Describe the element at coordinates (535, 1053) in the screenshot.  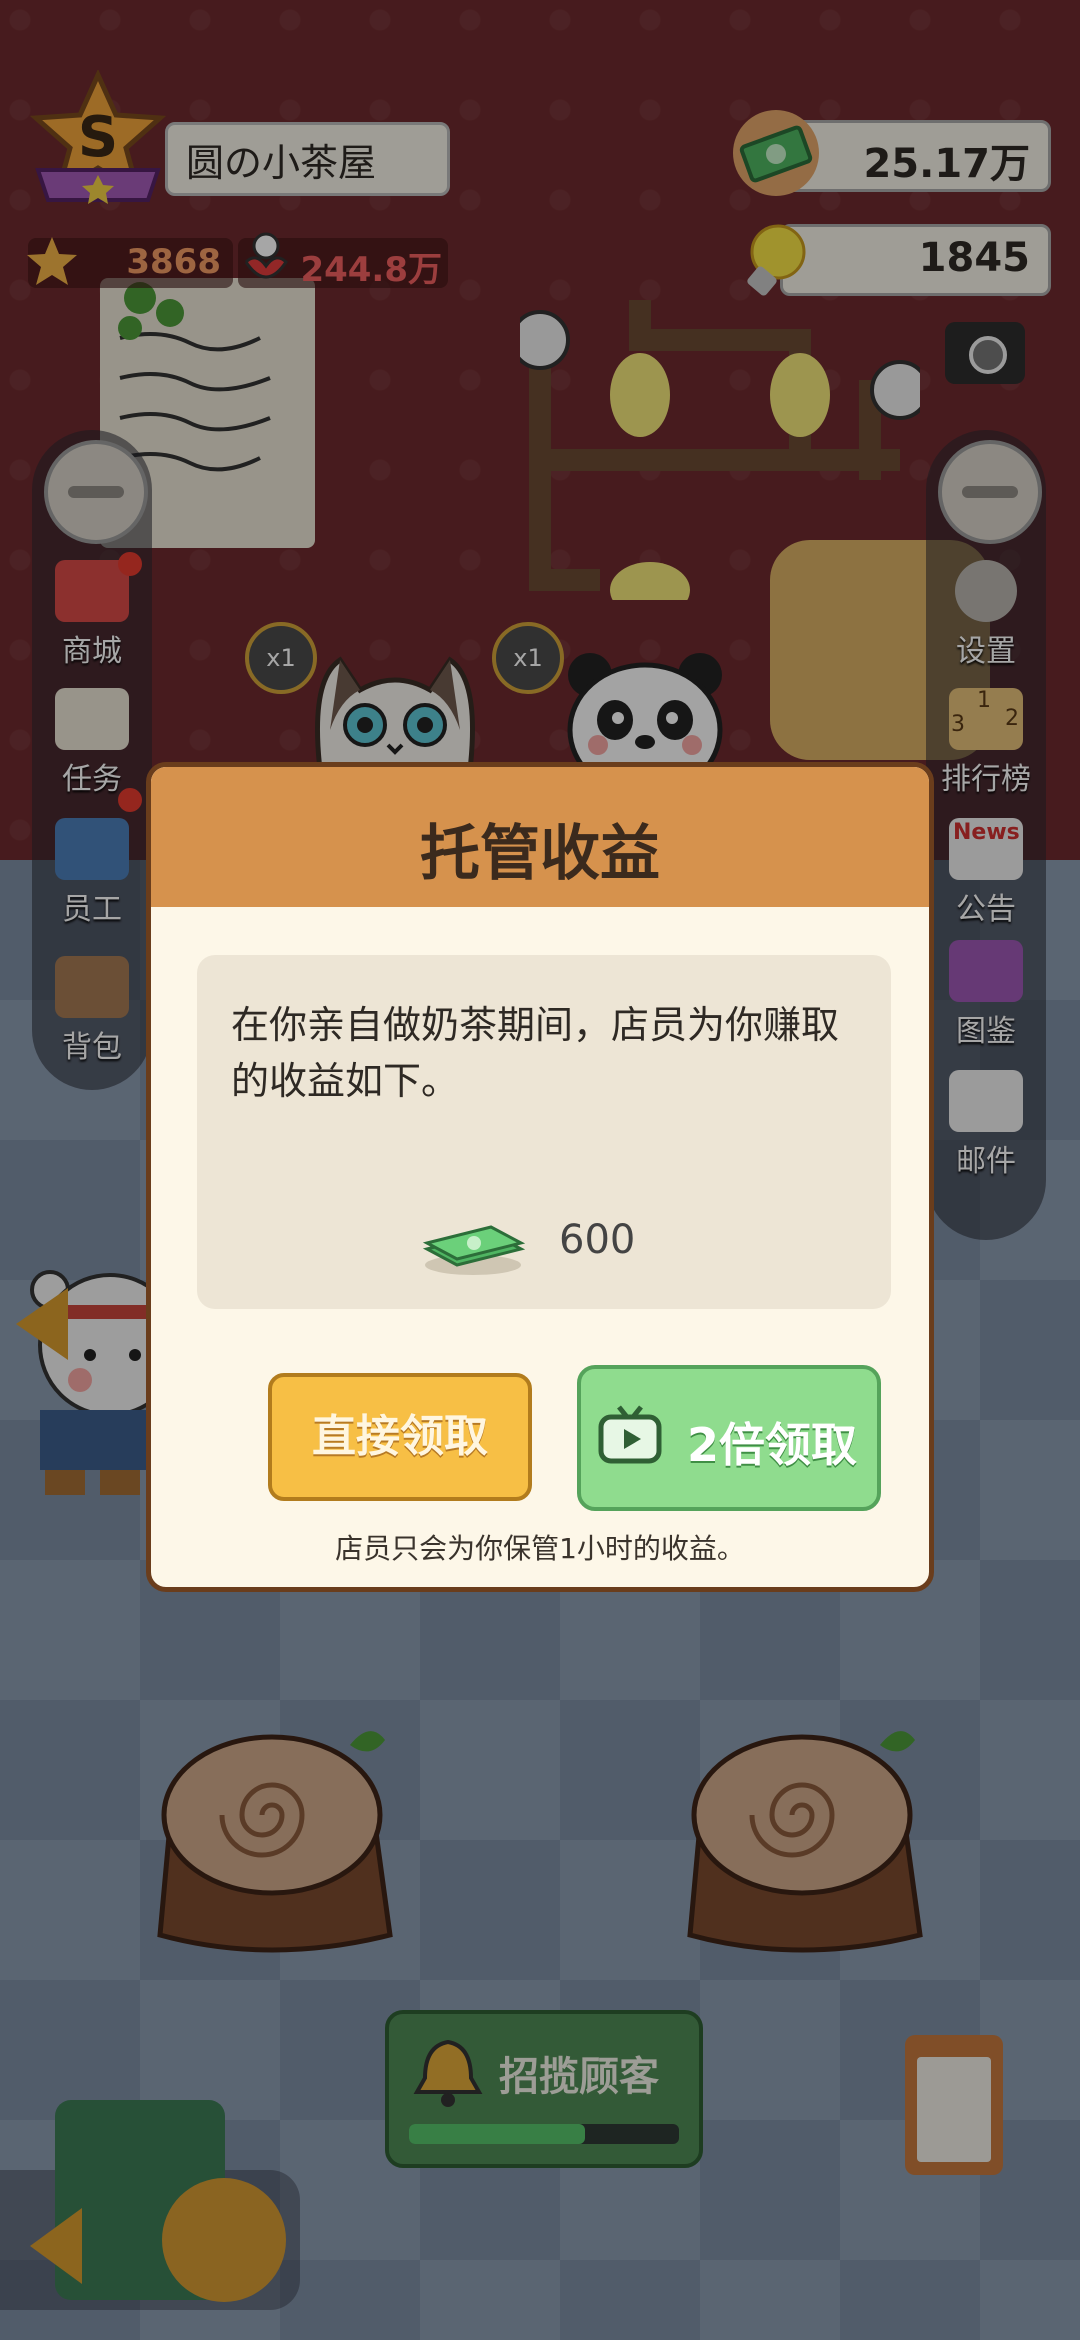
I see `earnings-message: 在你亲自做奶茶期间，店员为你赚取的收益如下。` at that location.